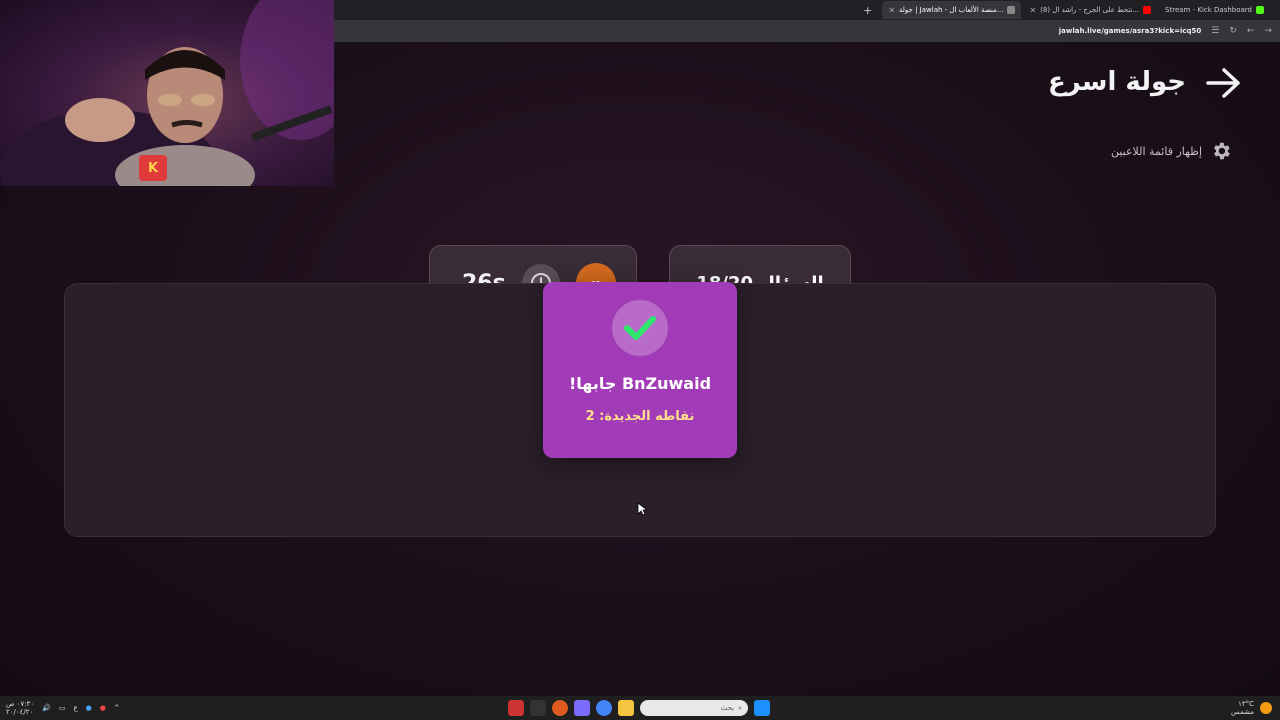 The image size is (1280, 720). Describe the element at coordinates (1251, 31) in the screenshot. I see `forward-icon: ←` at that location.